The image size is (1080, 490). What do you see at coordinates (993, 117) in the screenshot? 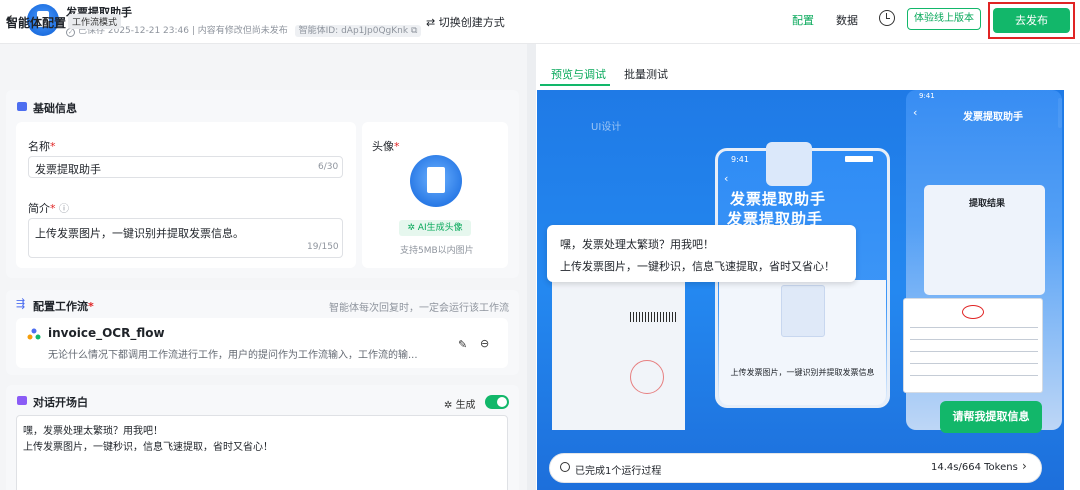
I see `back-phone-title: 发票提取助手` at bounding box center [993, 117].